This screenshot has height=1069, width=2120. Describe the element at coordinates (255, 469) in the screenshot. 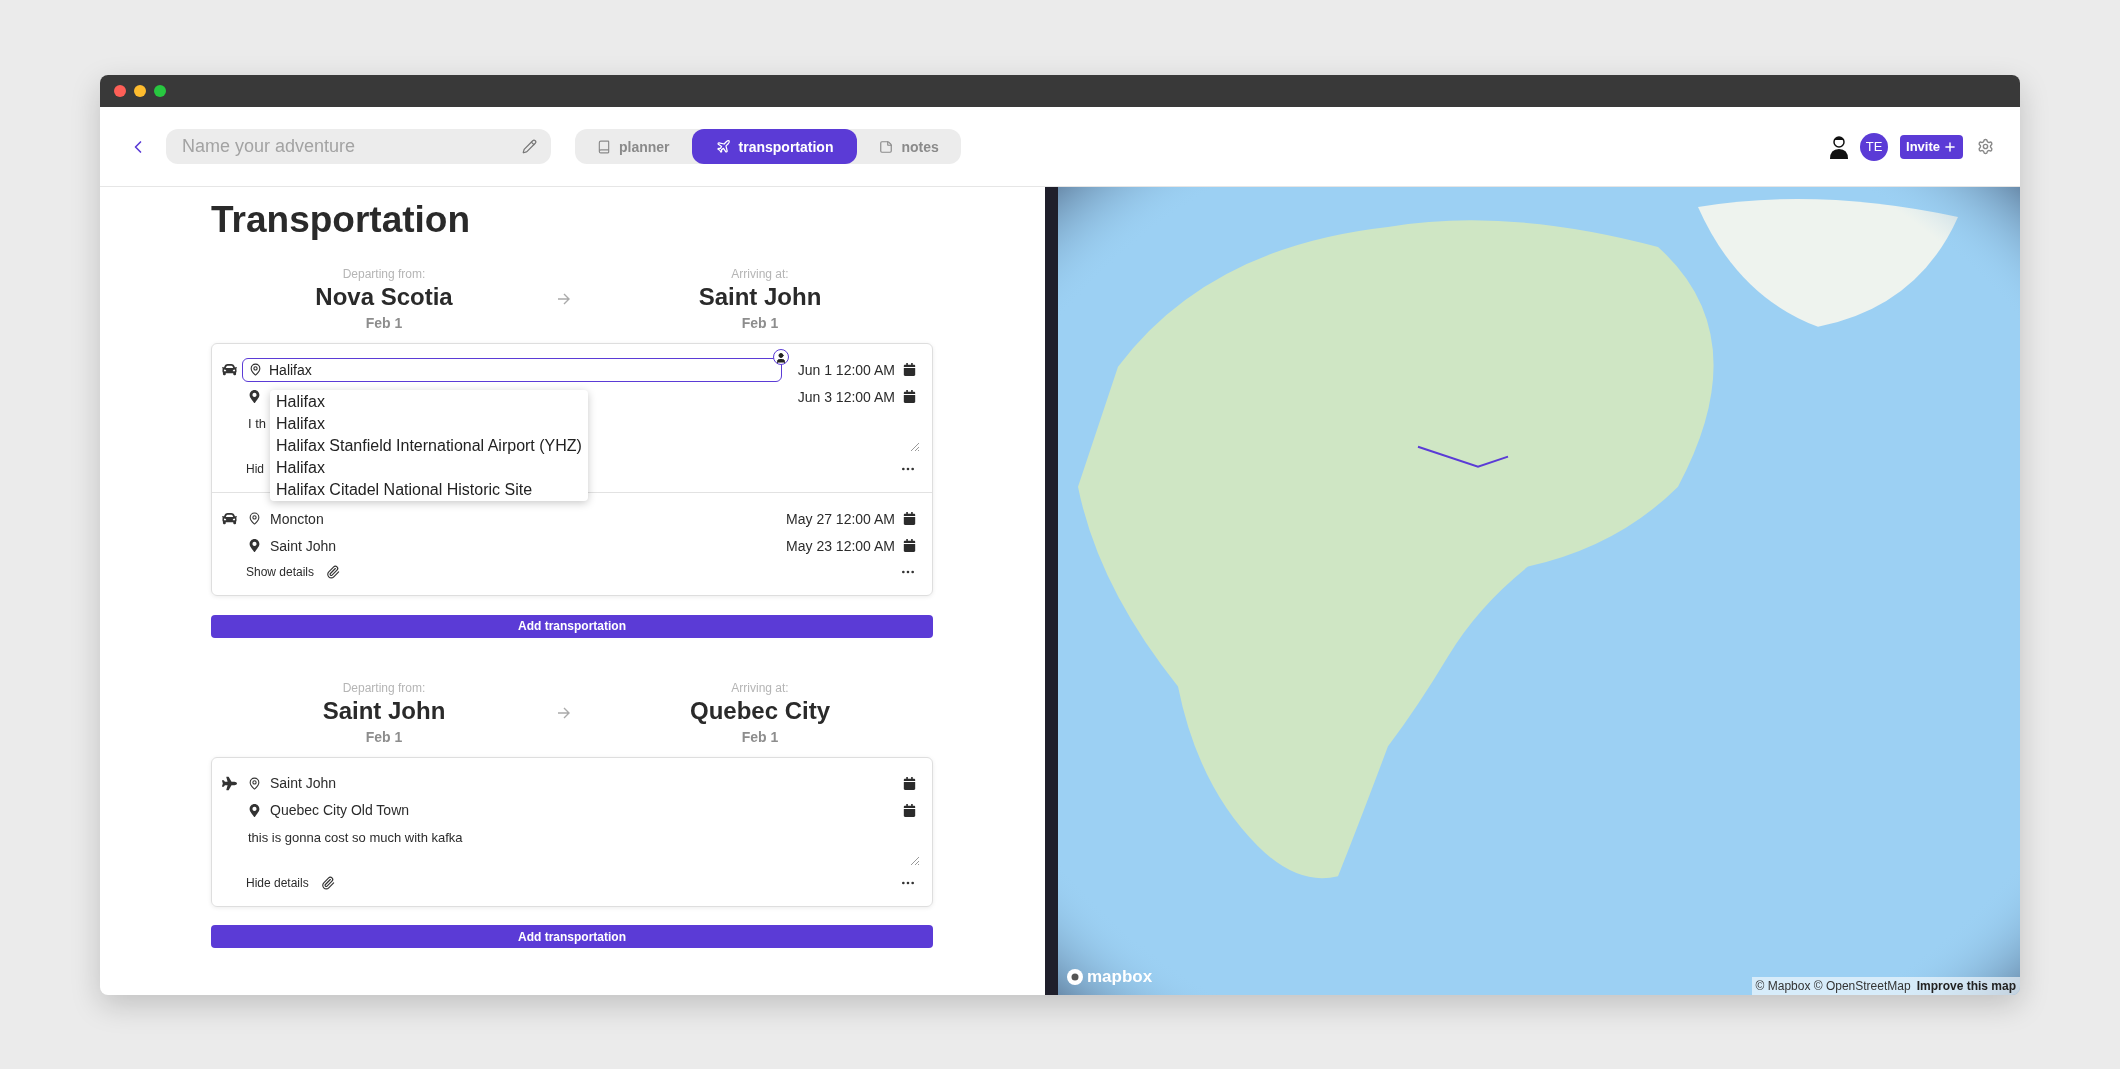

I see `details-toggle: Hid` at that location.